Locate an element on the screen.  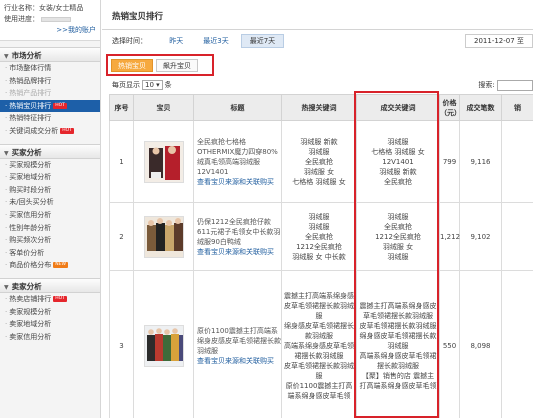
sidebar-item-label: 买家地域分析 is located at coordinates (30, 177).